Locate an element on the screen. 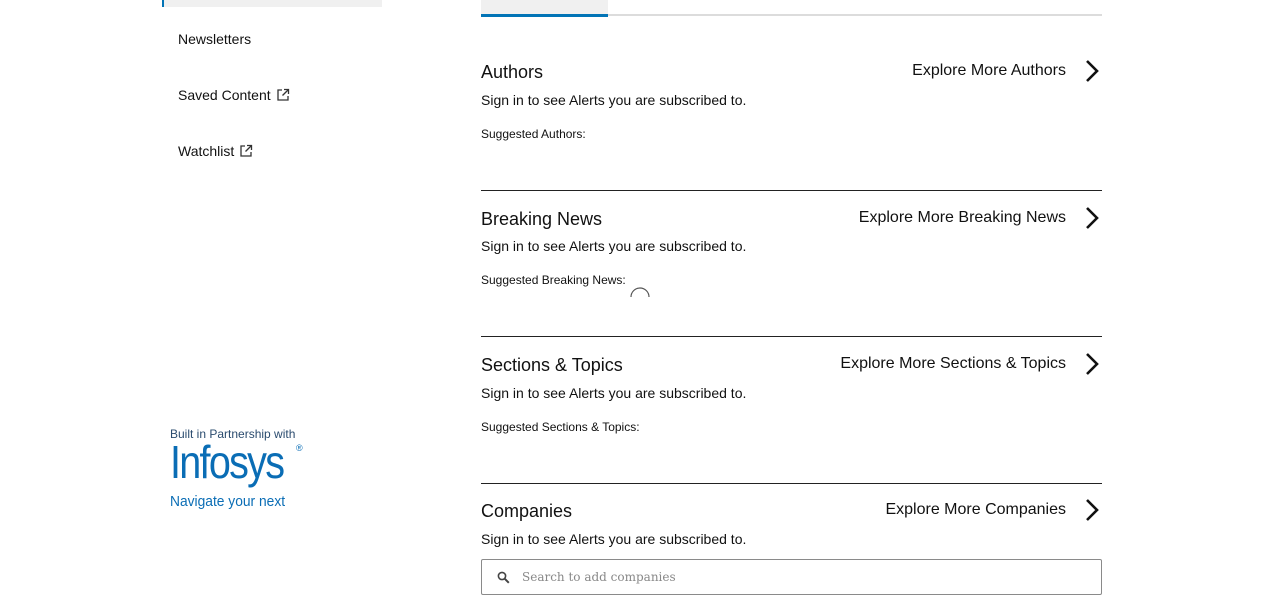  explore-label: Explore More Companies is located at coordinates (975, 509).